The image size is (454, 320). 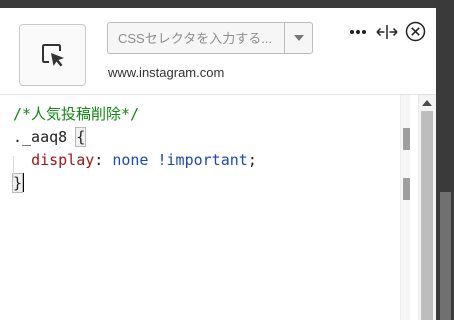 I want to click on code-open-brace: {, so click(x=81, y=137).